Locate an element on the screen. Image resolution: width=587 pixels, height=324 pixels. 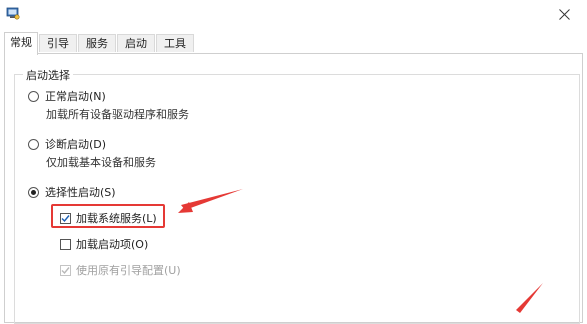
checkbox-disabled is located at coordinates (65, 270).